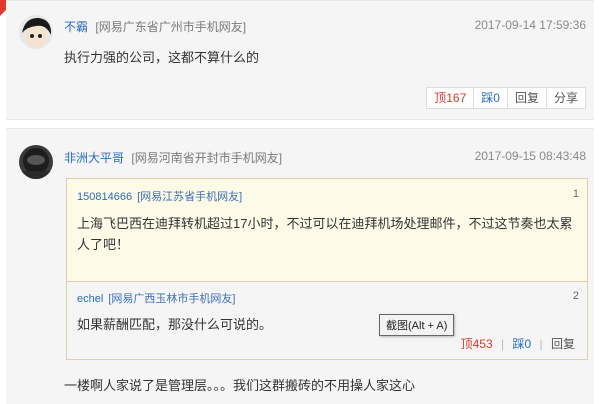 The height and width of the screenshot is (404, 600). What do you see at coordinates (417, 325) in the screenshot?
I see `screenshot-tooltip: 截图(Alt + A)` at bounding box center [417, 325].